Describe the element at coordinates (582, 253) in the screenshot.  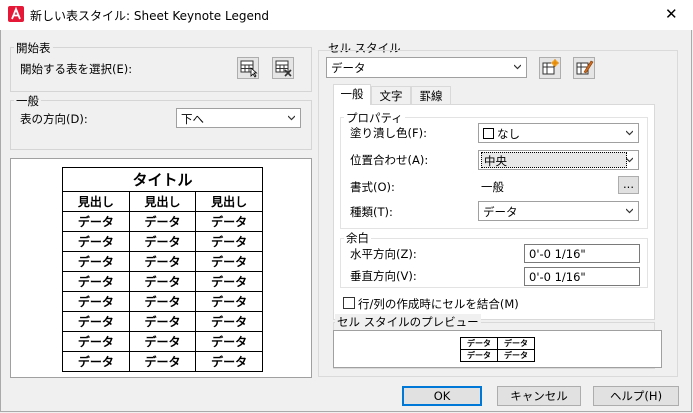
I see `horizontal-margin-input: 0'-0 1/16"` at that location.